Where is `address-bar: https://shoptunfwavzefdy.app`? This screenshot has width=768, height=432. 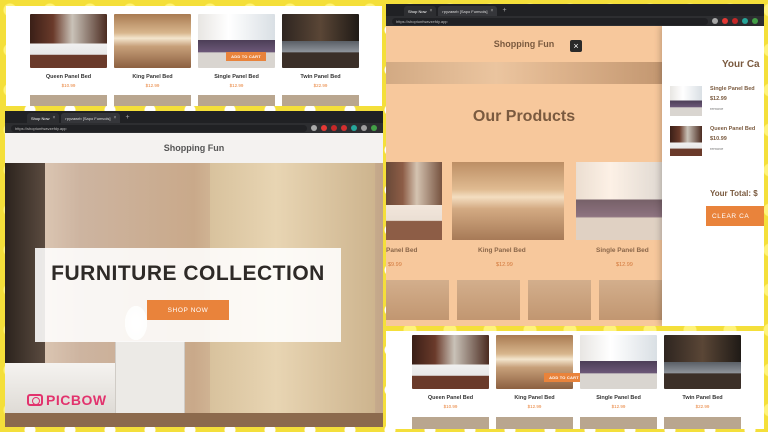
address-bar: https://shoptunfwavzefdy.app is located at coordinates (575, 21).